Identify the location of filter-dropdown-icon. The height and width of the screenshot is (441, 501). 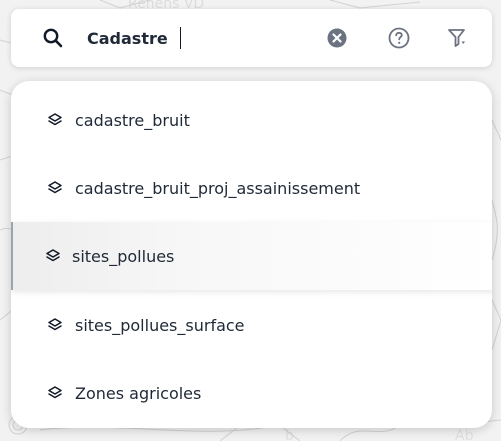
(456, 38).